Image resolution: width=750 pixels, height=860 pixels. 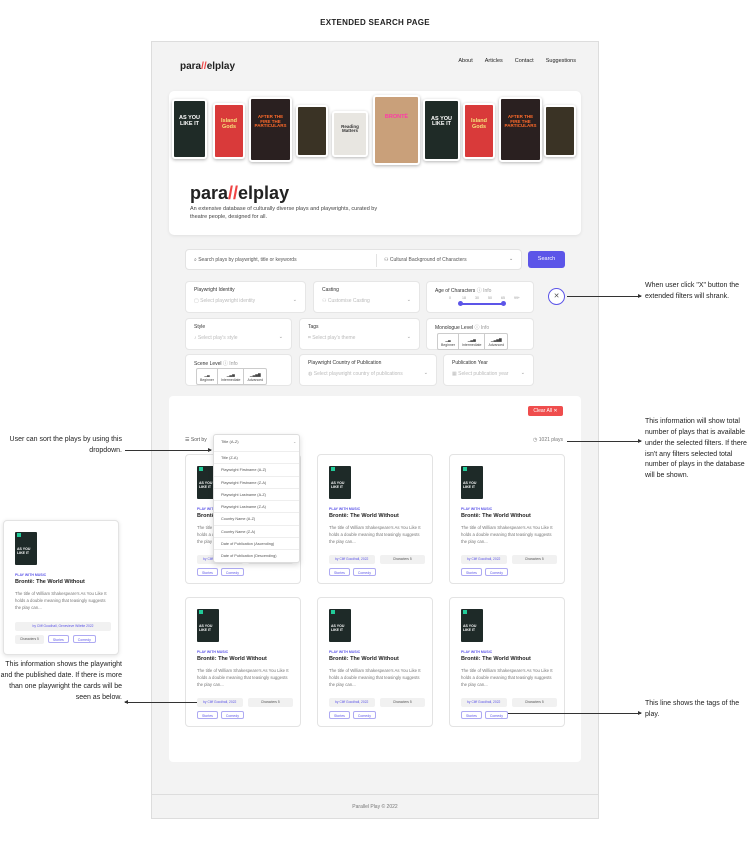 What do you see at coordinates (503, 303) in the screenshot?
I see `age-max-handle` at bounding box center [503, 303].